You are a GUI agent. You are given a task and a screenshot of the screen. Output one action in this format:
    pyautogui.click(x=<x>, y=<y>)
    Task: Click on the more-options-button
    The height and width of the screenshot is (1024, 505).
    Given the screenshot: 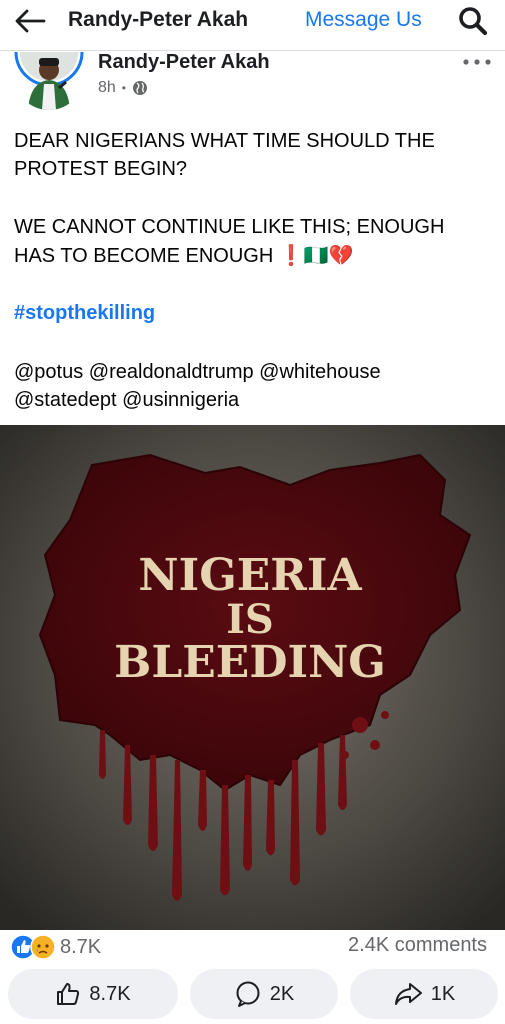 What is the action you would take?
    pyautogui.click(x=477, y=62)
    